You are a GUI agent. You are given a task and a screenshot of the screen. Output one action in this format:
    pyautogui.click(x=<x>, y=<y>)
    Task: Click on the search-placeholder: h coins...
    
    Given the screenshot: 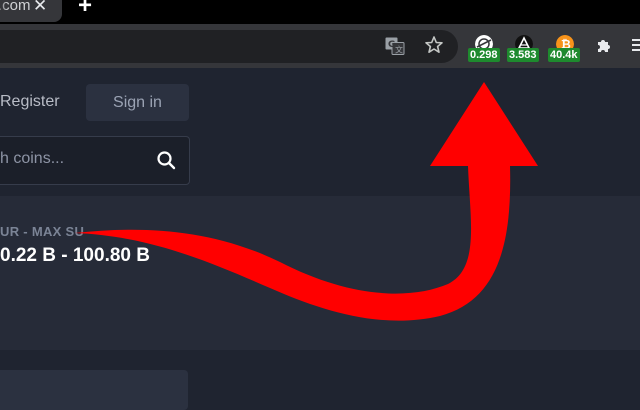 What is the action you would take?
    pyautogui.click(x=32, y=158)
    